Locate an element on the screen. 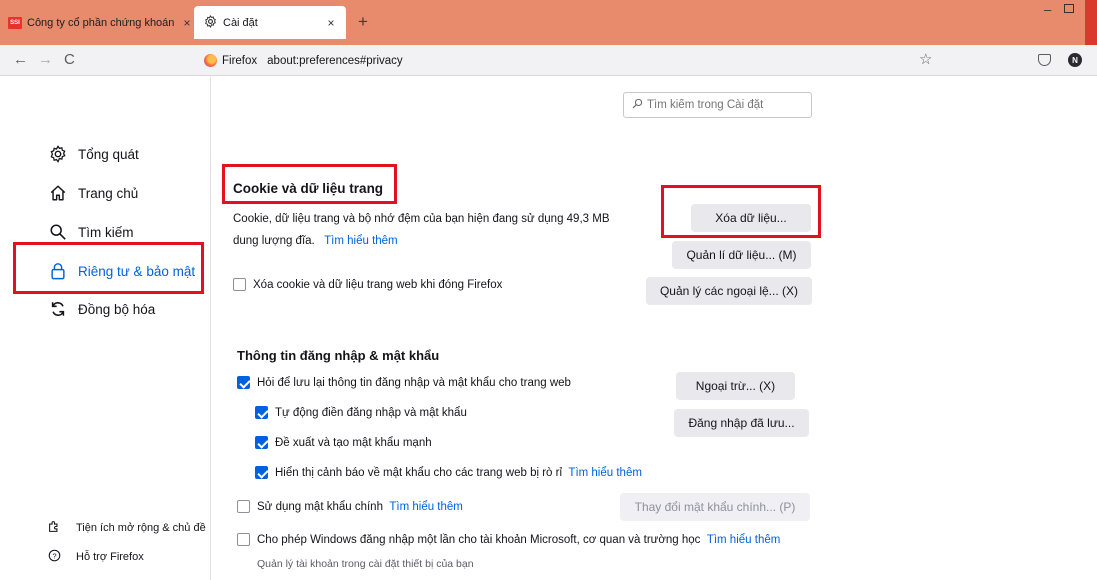 Image resolution: width=1097 pixels, height=580 pixels. cookie-usage-text-2: dung lượng đĩa. Tìm hiểu thêm is located at coordinates (315, 241).